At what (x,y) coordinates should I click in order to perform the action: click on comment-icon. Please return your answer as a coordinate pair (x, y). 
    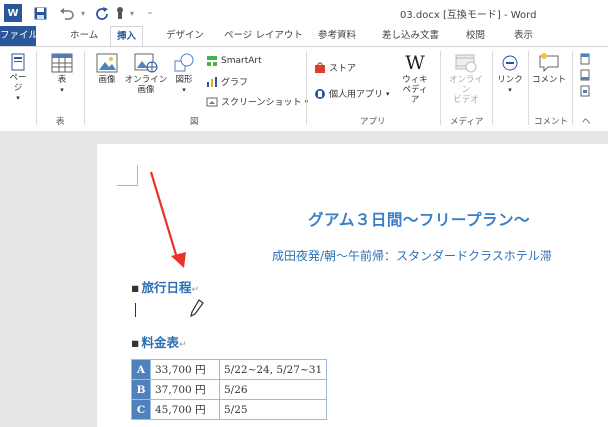
    Looking at the image, I should click on (549, 63).